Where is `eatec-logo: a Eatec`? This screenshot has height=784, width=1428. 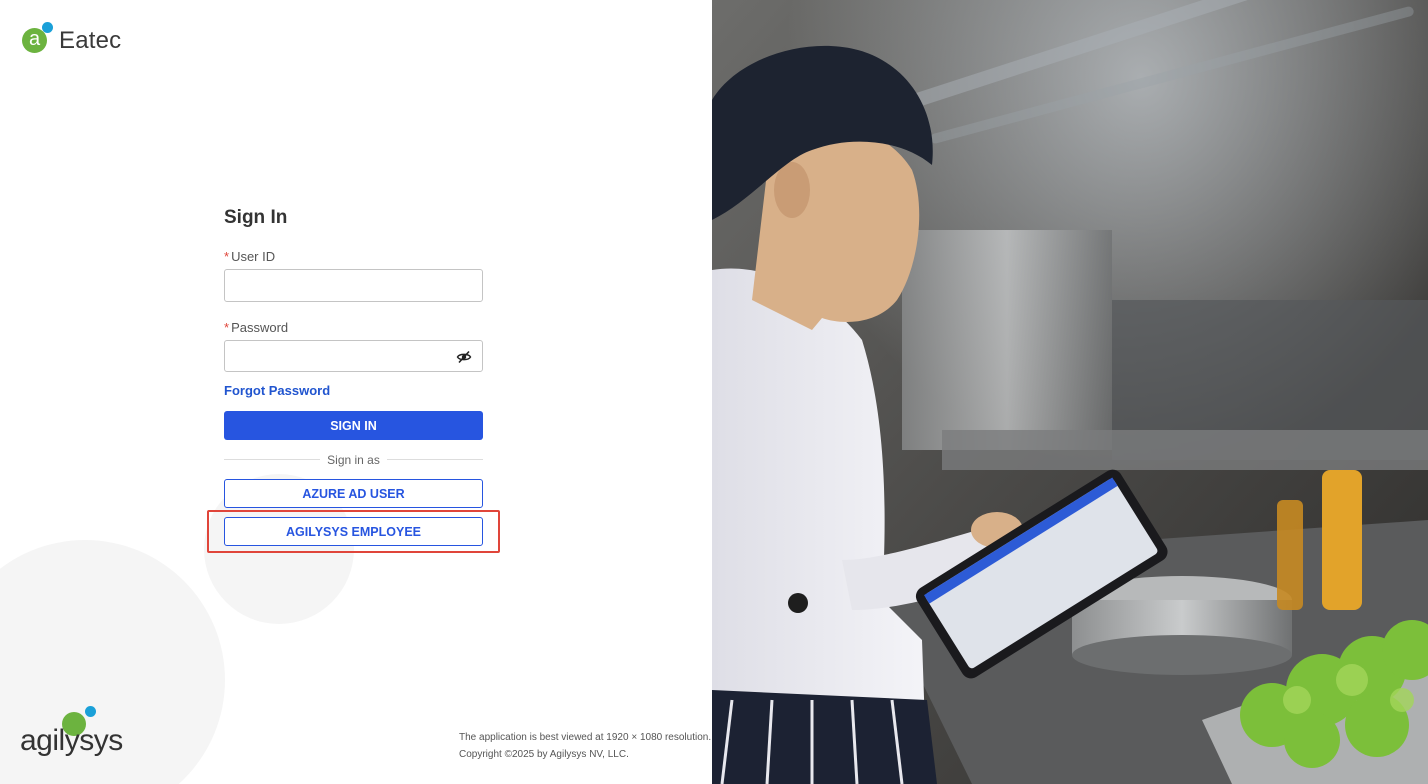 eatec-logo: a Eatec is located at coordinates (71, 39).